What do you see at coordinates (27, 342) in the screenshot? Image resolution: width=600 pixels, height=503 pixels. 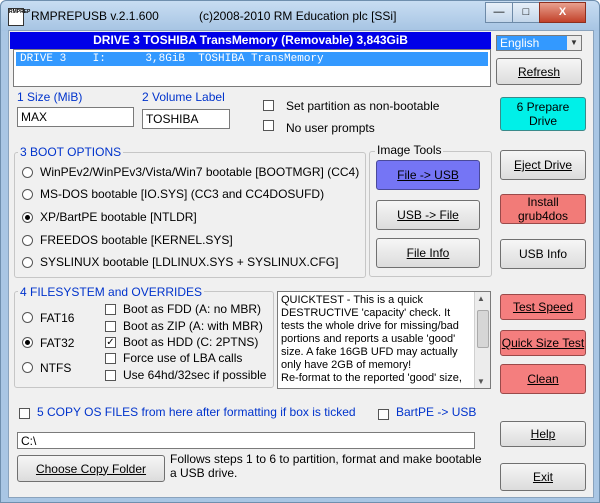 I see `fs-radio-fat32` at bounding box center [27, 342].